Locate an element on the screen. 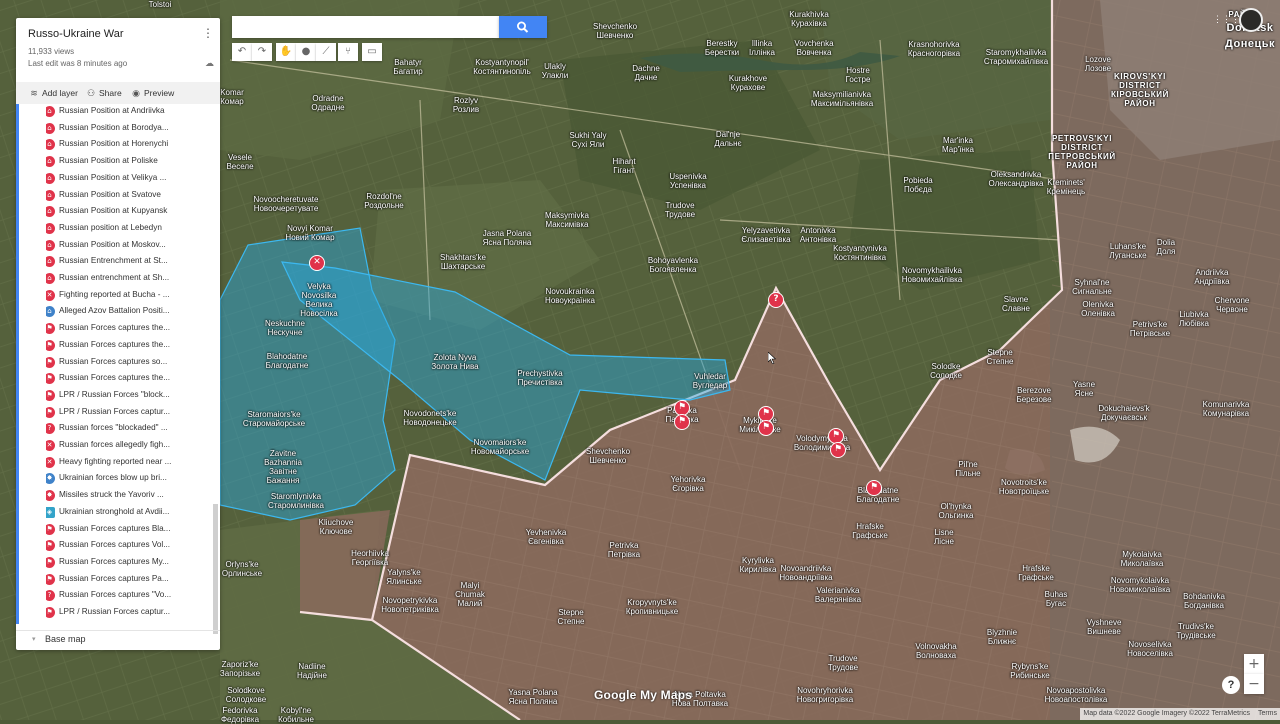 This screenshot has height=724, width=1280. layer-item: ⌂ Russian Position at Svatove is located at coordinates (130, 195).